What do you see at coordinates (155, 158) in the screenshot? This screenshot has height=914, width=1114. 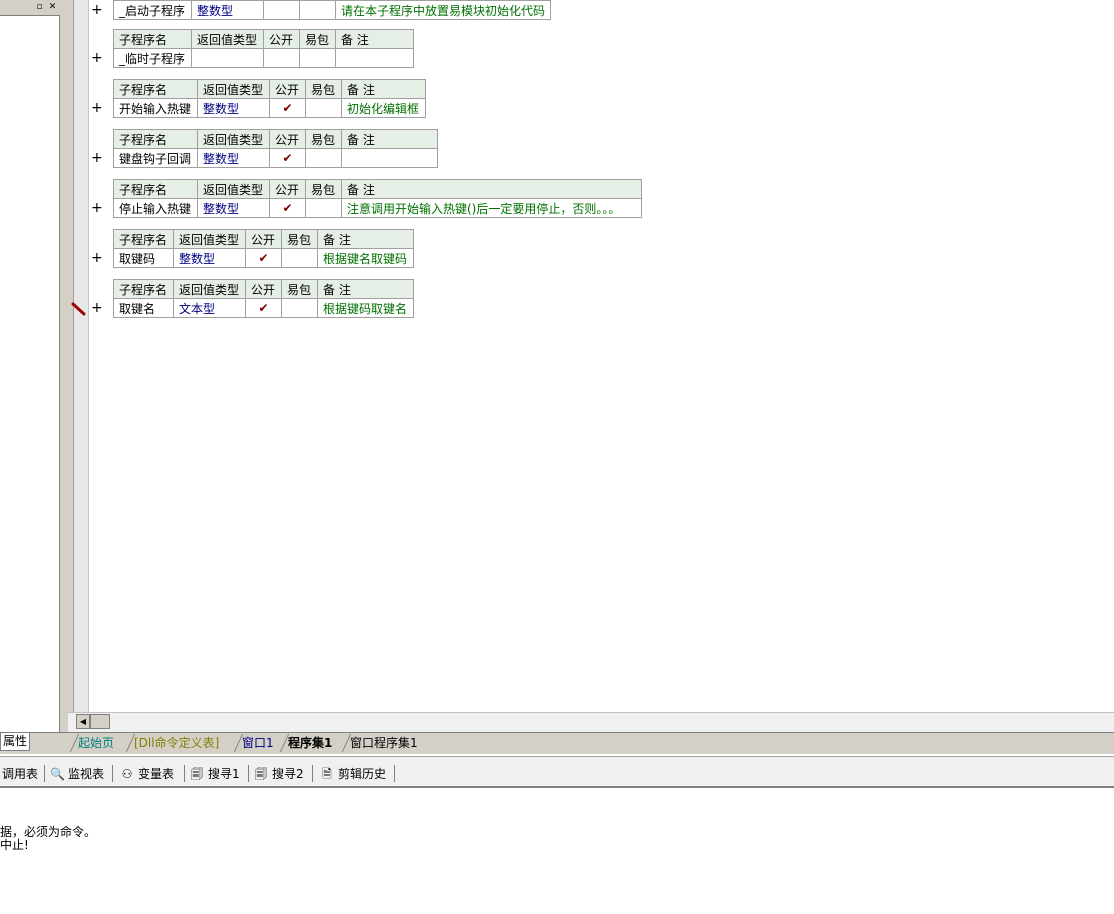 I see `subprogram-name-cell: 键盘钩子回调` at bounding box center [155, 158].